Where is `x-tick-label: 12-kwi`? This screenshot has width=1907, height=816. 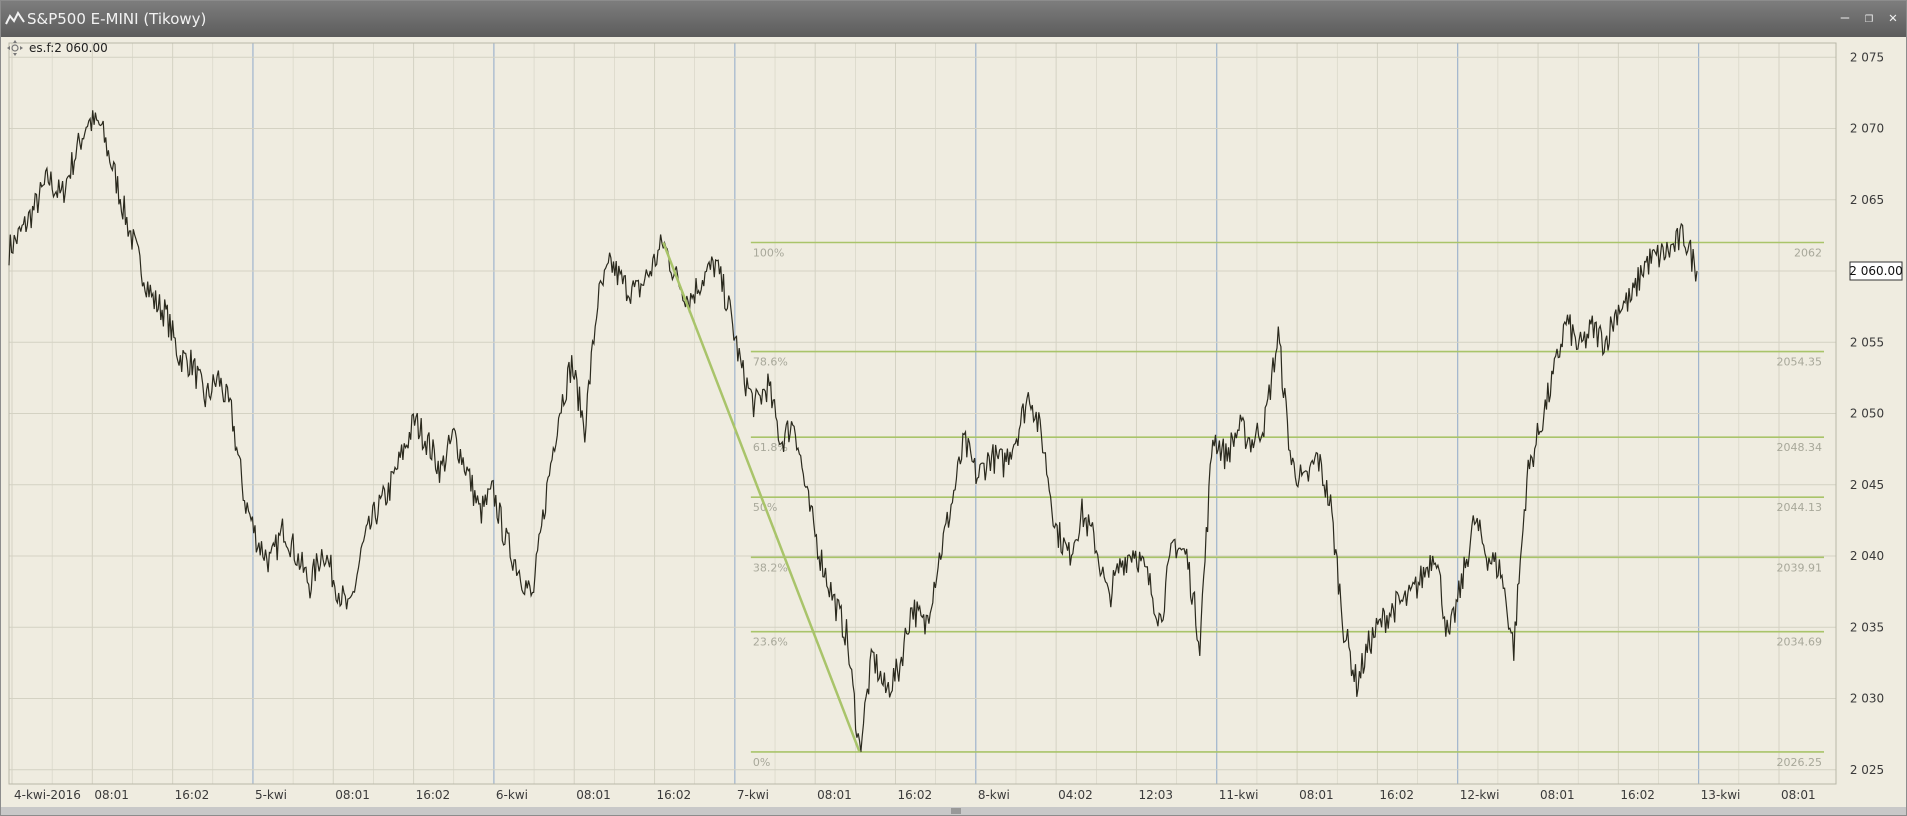
x-tick-label: 12-kwi is located at coordinates (1480, 795).